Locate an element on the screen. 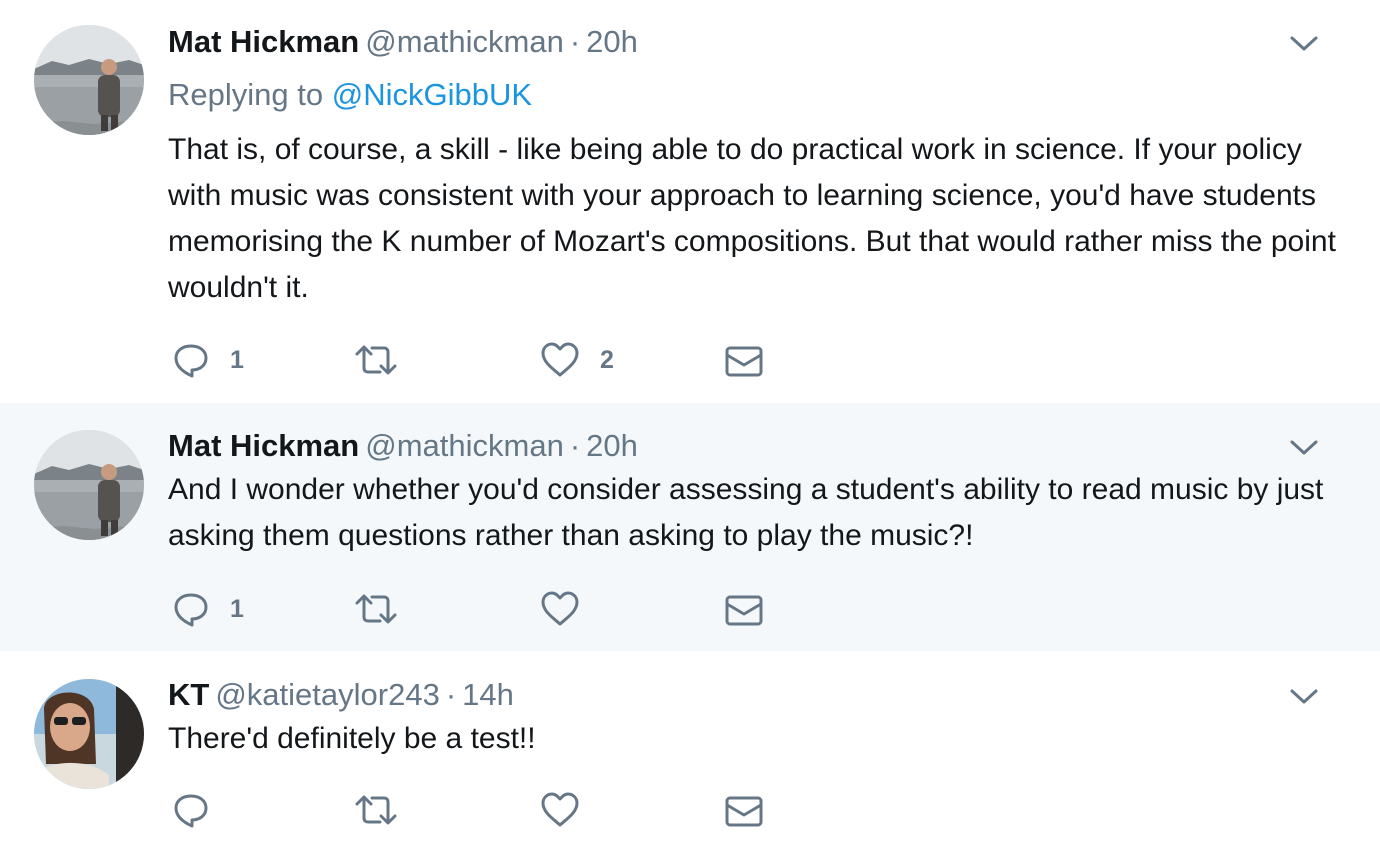 The width and height of the screenshot is (1380, 844). author-name: KT is located at coordinates (188, 694).